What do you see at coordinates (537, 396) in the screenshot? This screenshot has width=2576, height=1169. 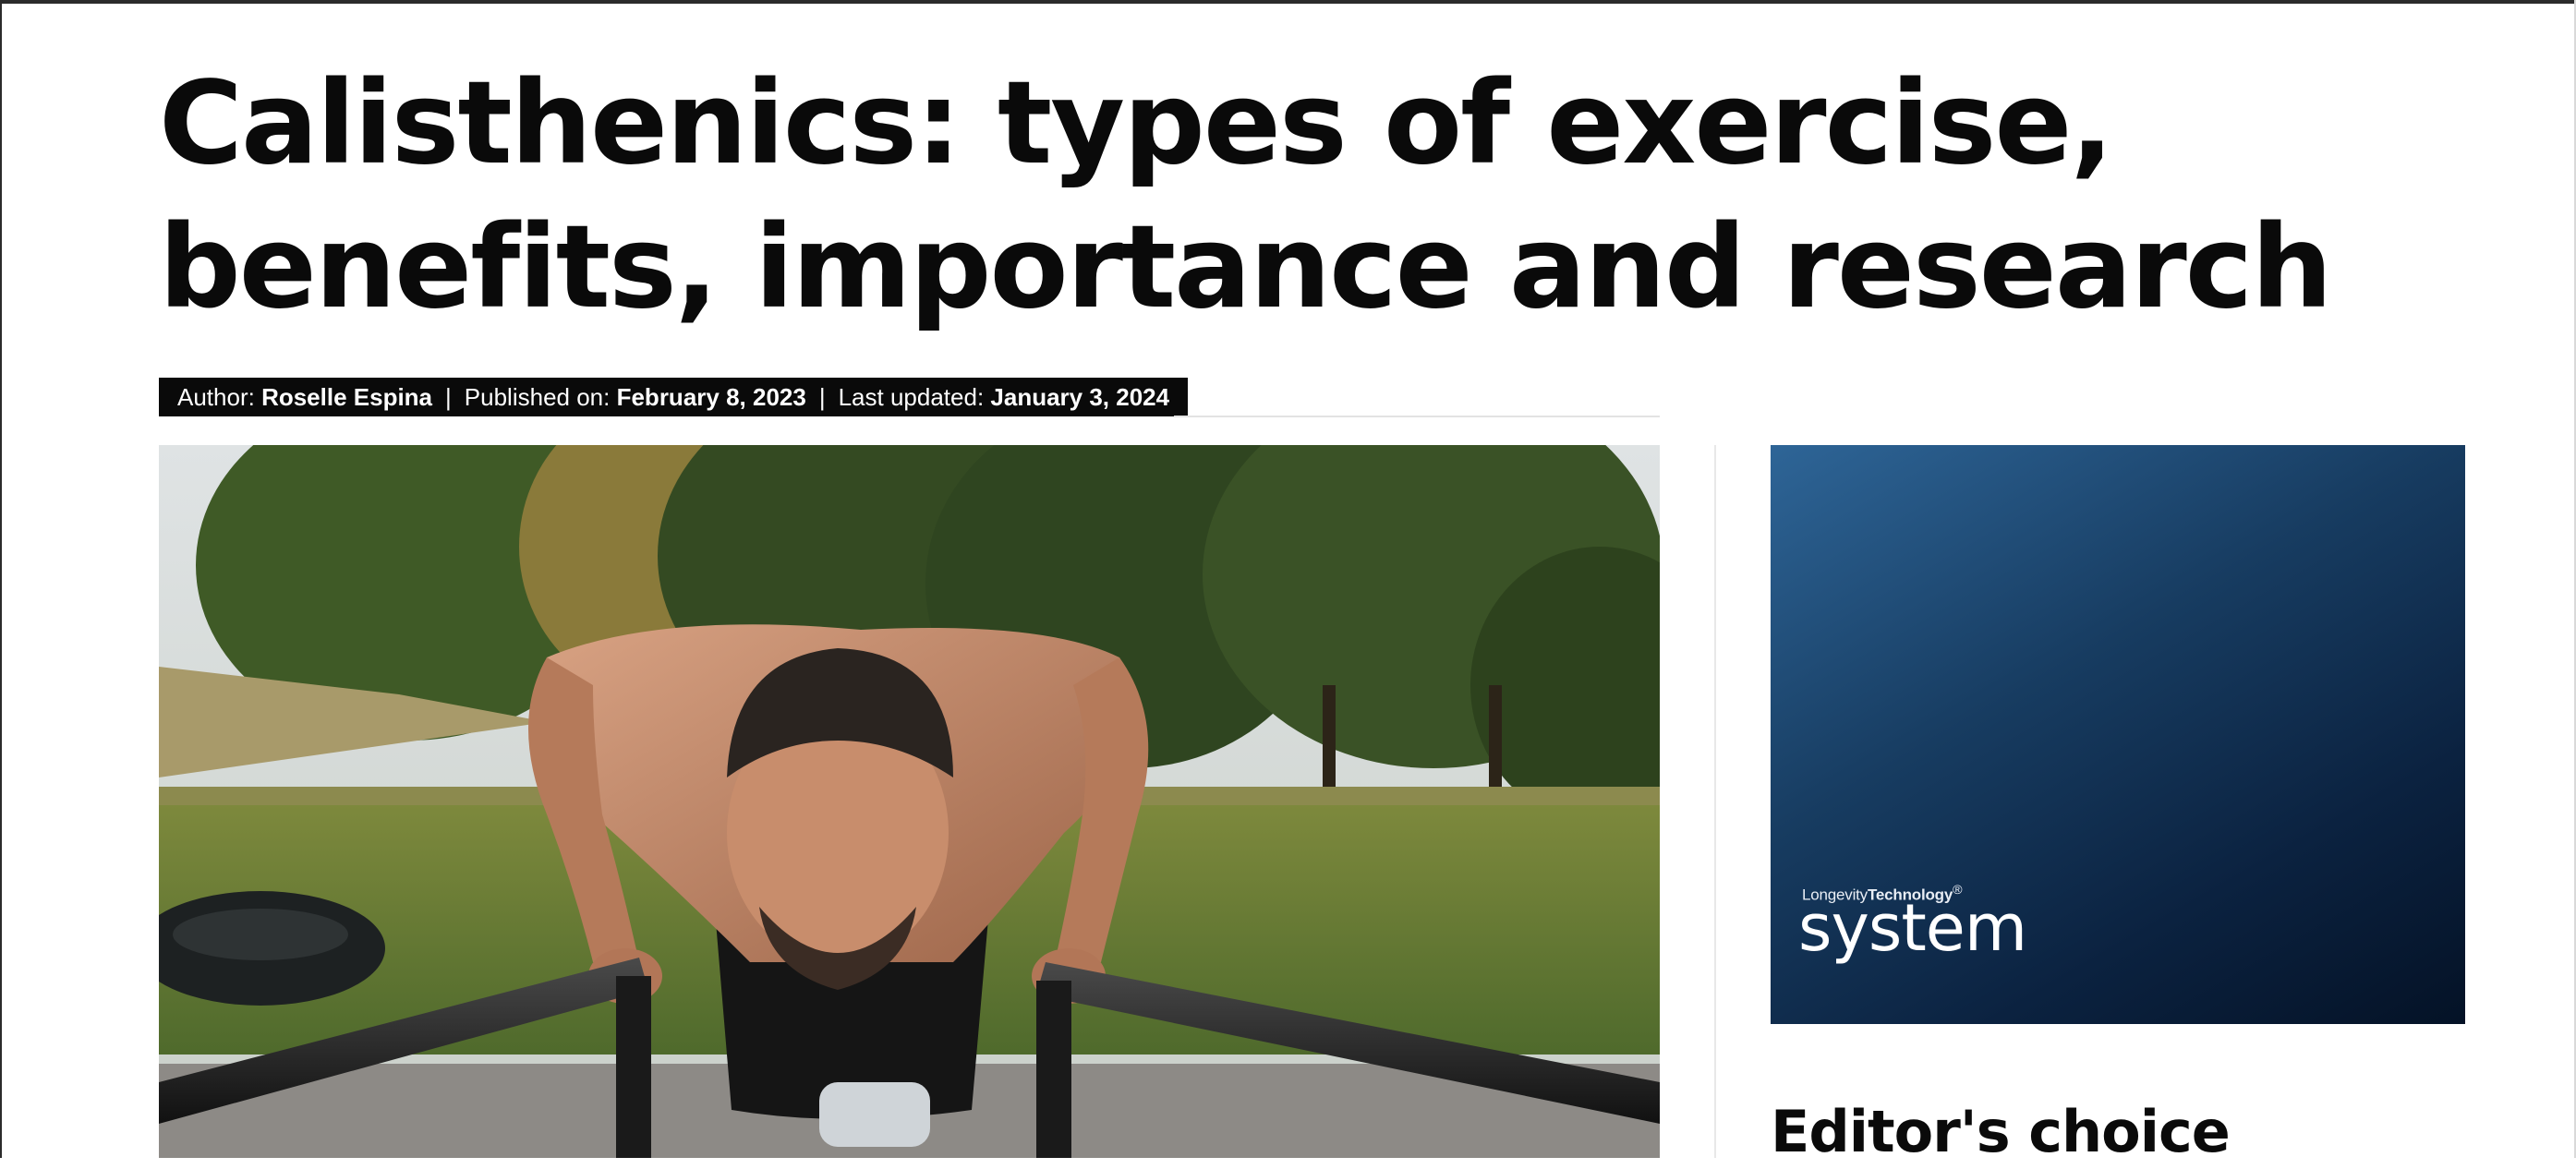 I see `published-label: Published on:` at bounding box center [537, 396].